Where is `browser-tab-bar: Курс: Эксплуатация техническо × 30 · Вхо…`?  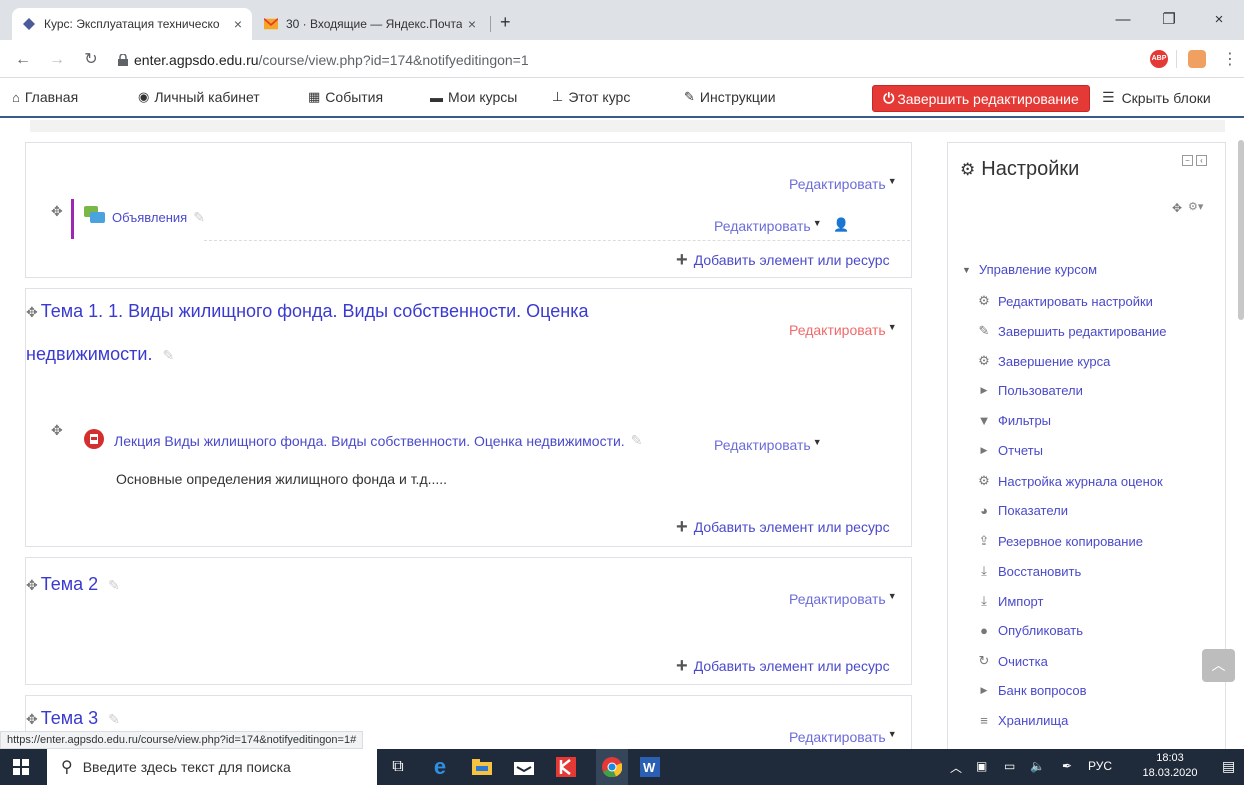
browser-tab-bar: Курс: Эксплуатация техническо × 30 · Вхо… is located at coordinates (622, 20).